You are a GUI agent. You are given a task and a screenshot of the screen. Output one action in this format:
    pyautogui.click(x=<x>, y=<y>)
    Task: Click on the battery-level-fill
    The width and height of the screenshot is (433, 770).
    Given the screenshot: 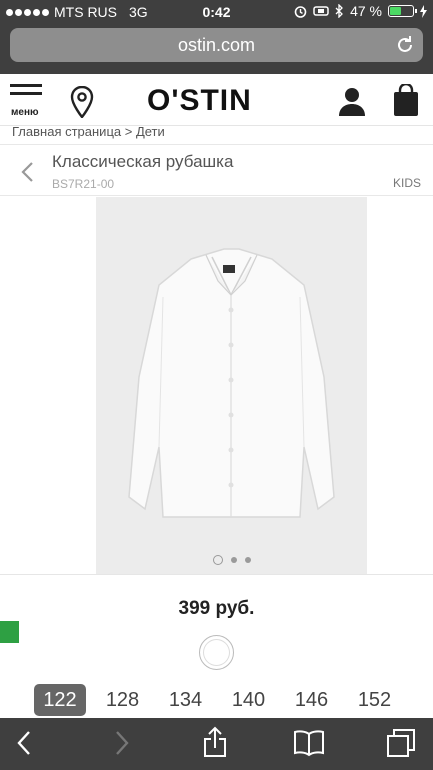 What is the action you would take?
    pyautogui.click(x=396, y=11)
    